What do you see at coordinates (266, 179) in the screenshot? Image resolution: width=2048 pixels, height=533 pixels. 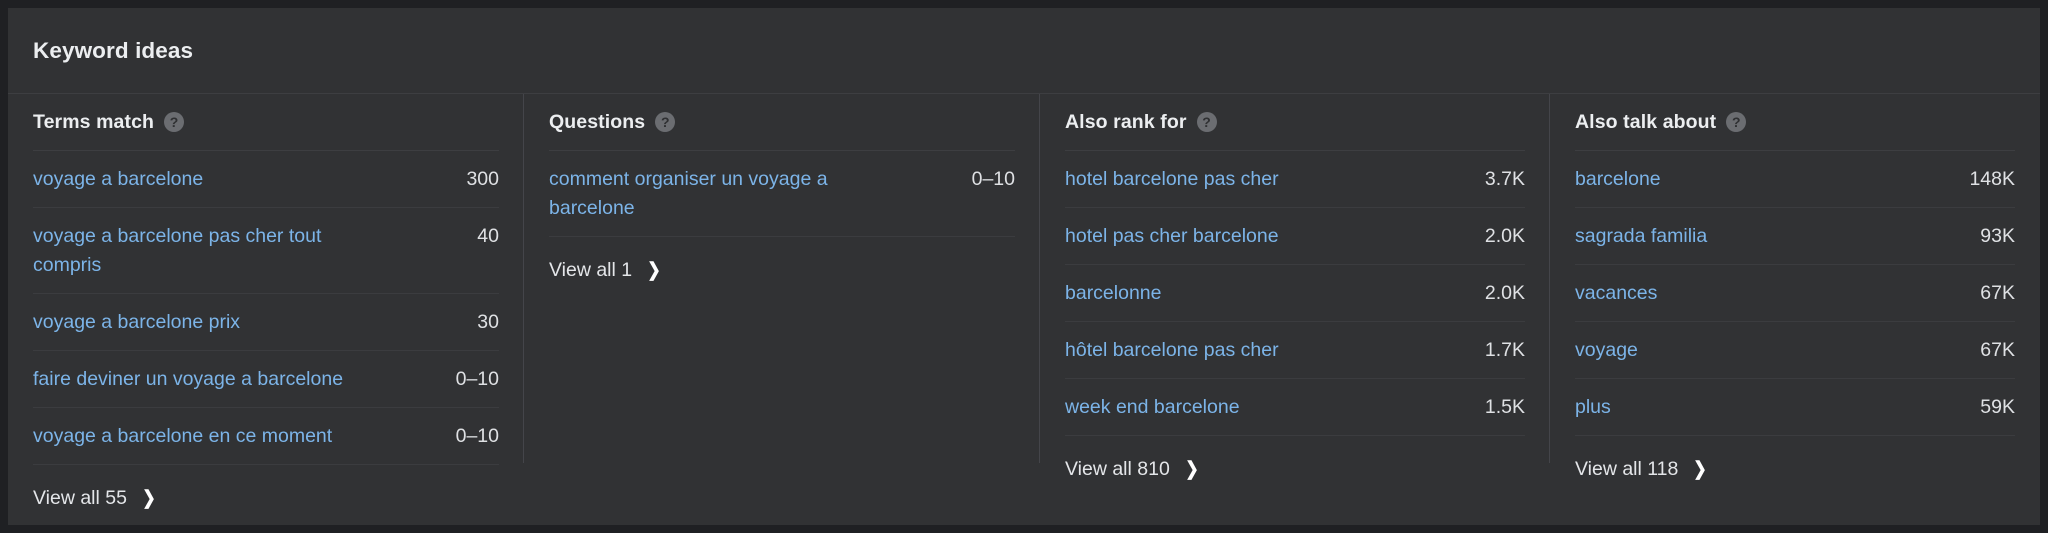 I see `table-row: voyage a barcelone 300` at bounding box center [266, 179].